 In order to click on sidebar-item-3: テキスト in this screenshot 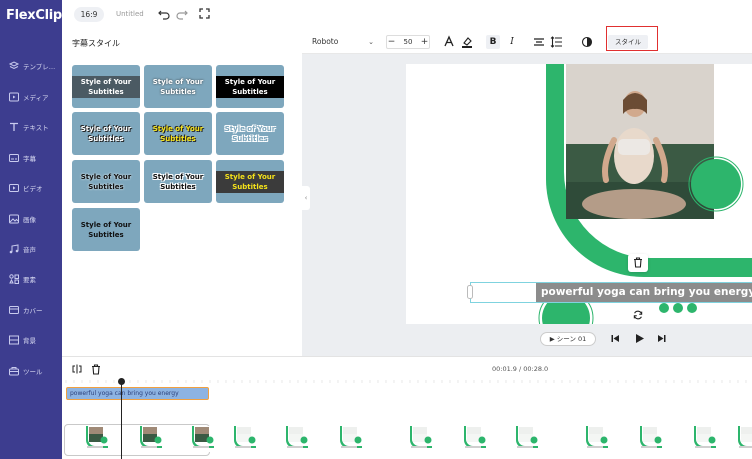, I will do `click(31, 127)`.